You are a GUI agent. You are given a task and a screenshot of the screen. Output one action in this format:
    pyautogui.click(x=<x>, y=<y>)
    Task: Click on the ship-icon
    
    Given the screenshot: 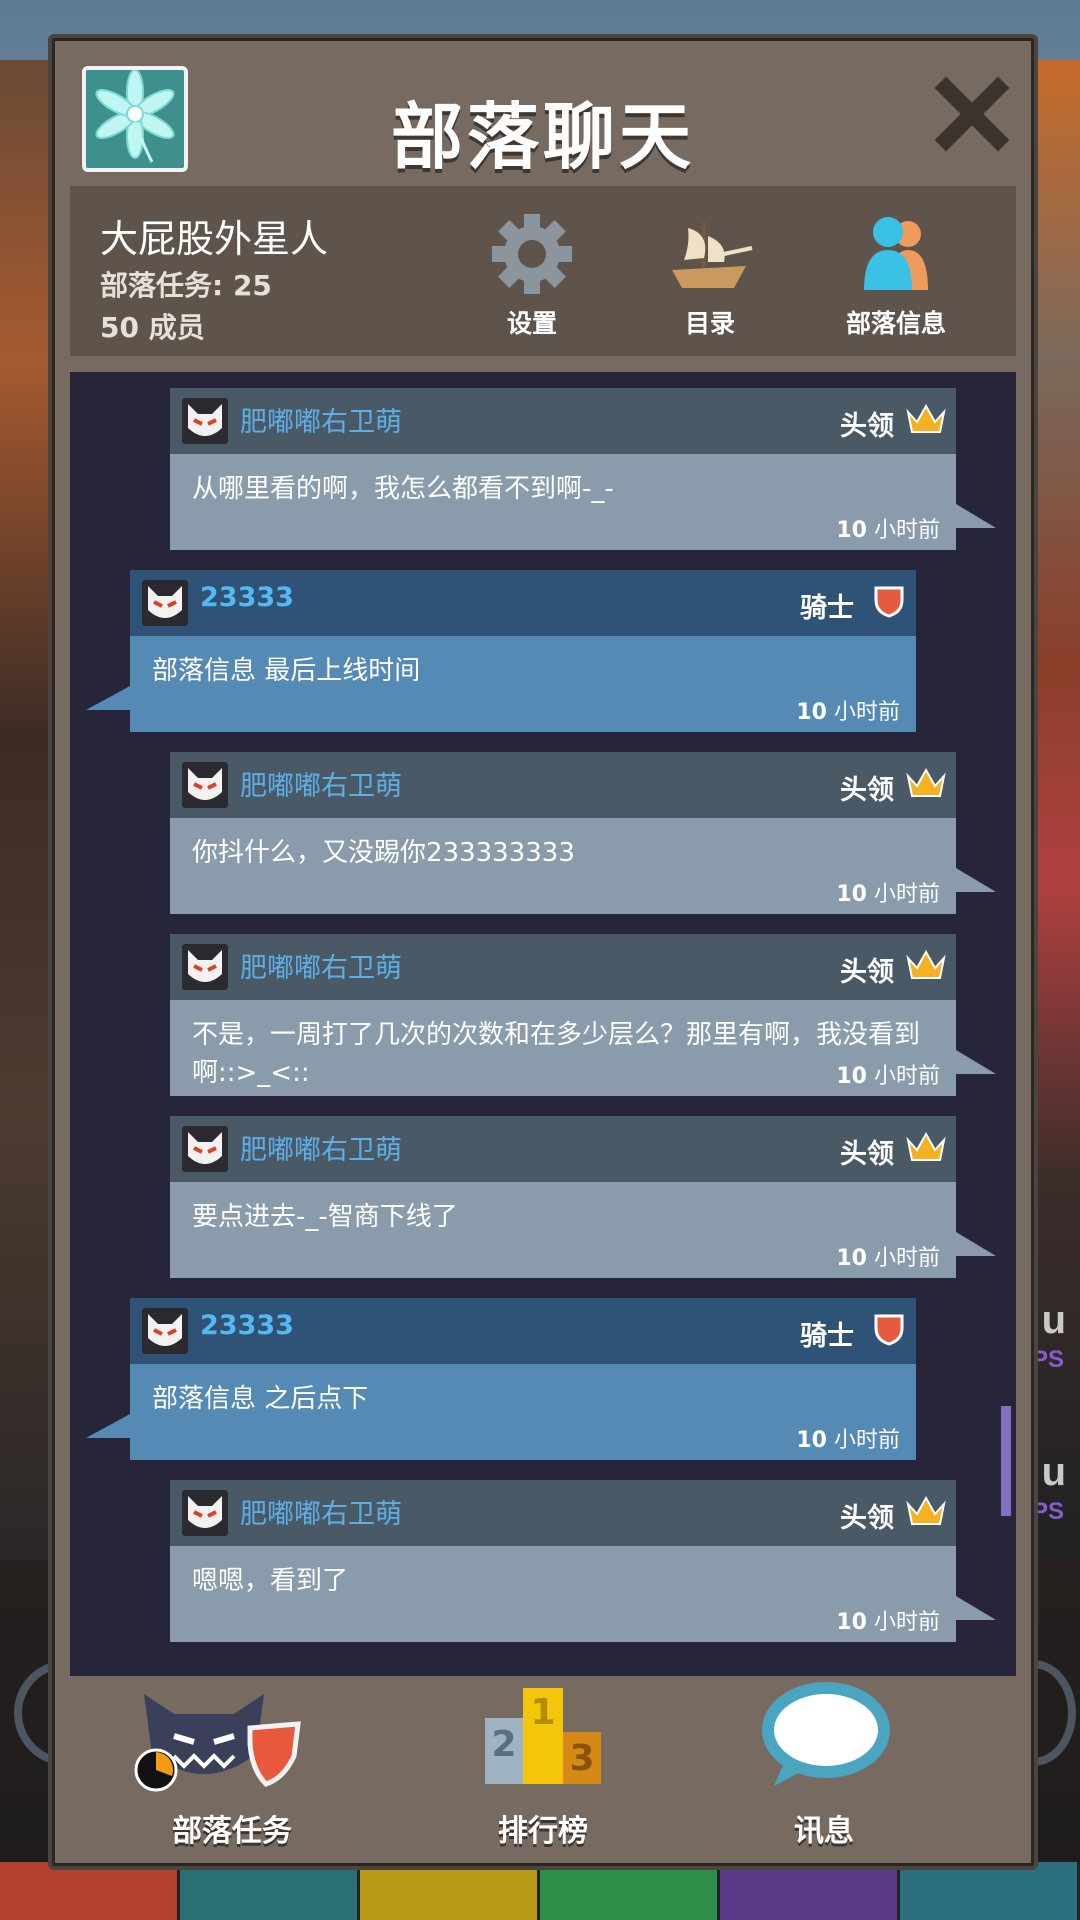 What is the action you would take?
    pyautogui.click(x=712, y=255)
    